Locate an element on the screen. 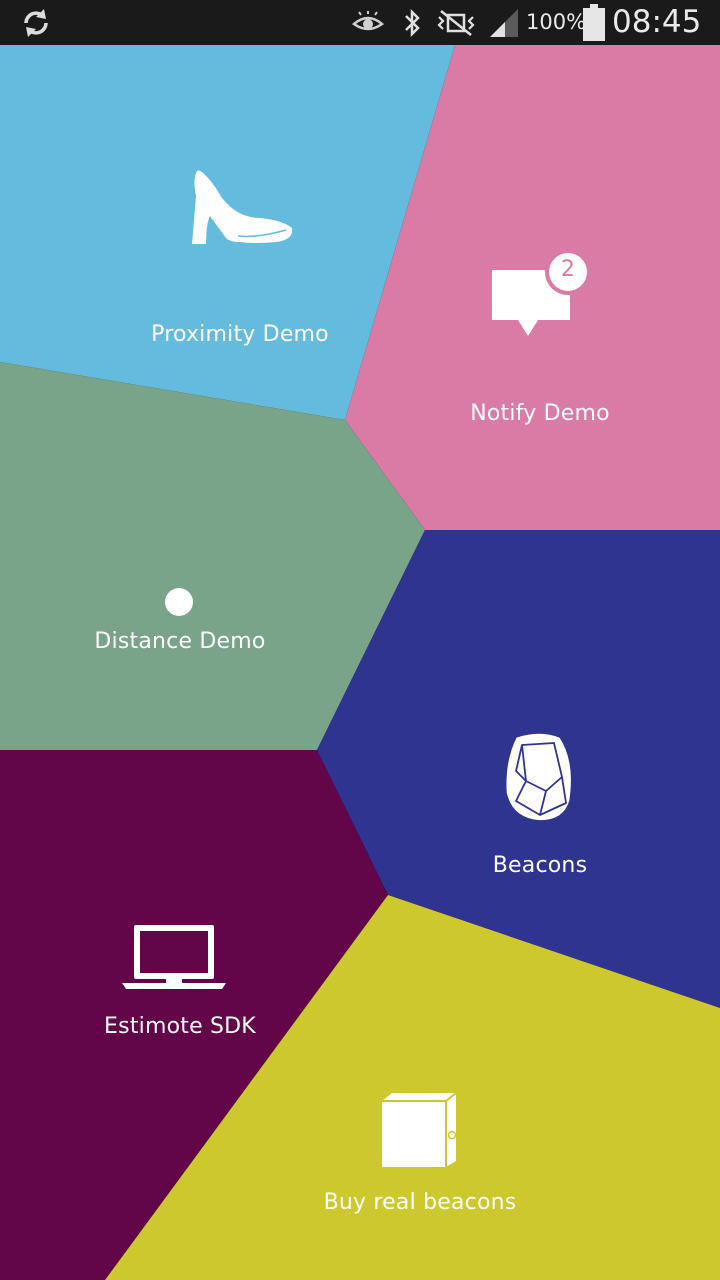 The width and height of the screenshot is (720, 1280). battery-percent: 100% is located at coordinates (556, 22).